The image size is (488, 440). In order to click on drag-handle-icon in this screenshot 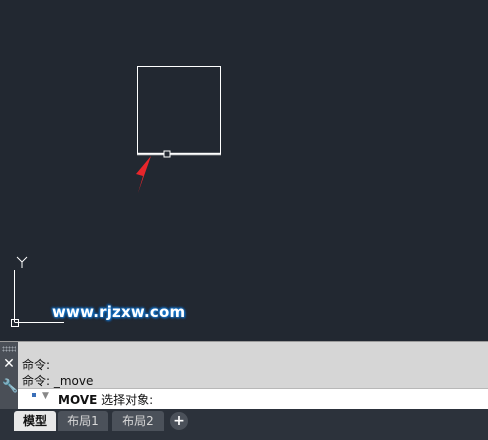, I will do `click(9, 349)`.